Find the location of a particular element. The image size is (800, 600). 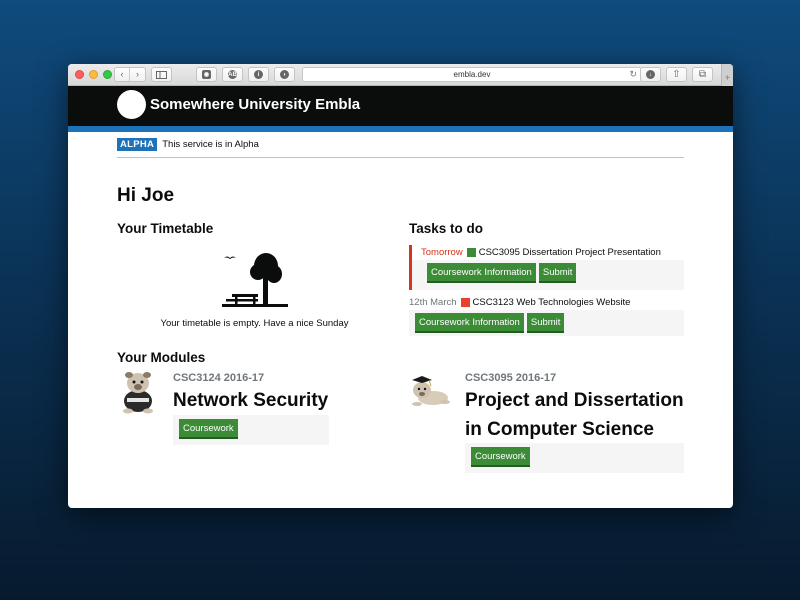

sidebar-icon is located at coordinates (161, 74).